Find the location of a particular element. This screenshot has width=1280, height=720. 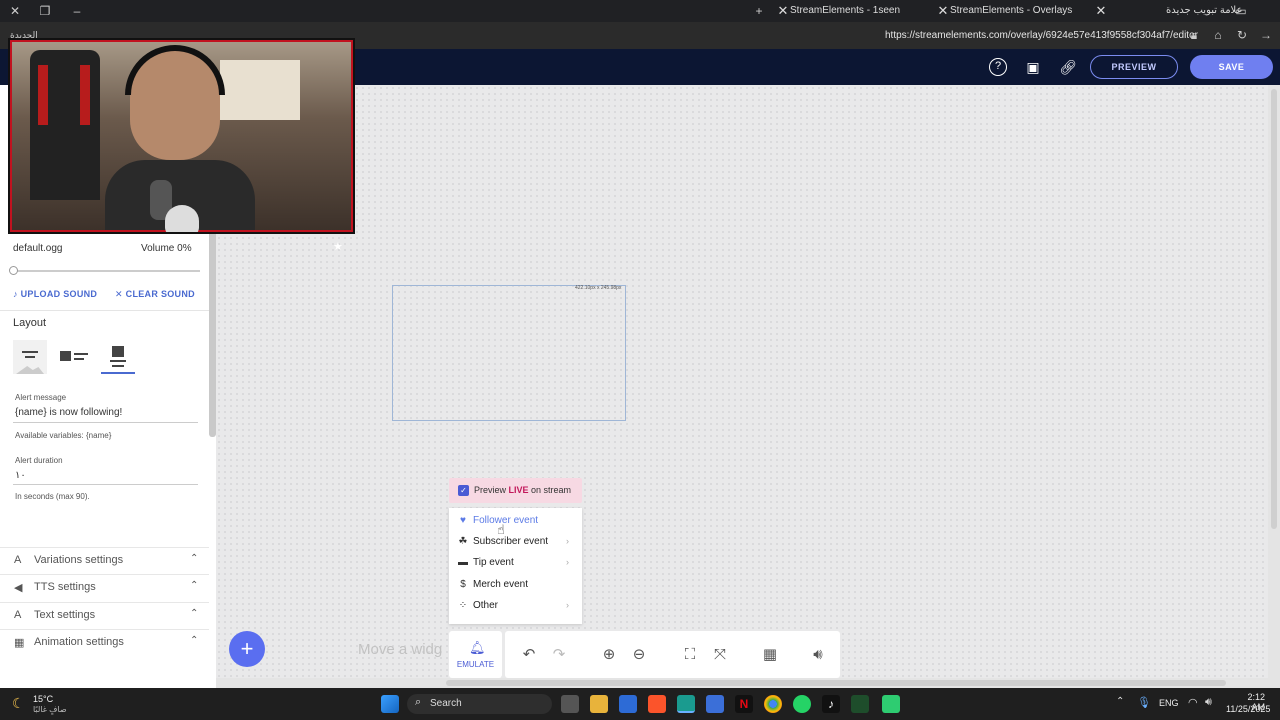

tray-chevron-icon: ⌃ is located at coordinates (1120, 701).